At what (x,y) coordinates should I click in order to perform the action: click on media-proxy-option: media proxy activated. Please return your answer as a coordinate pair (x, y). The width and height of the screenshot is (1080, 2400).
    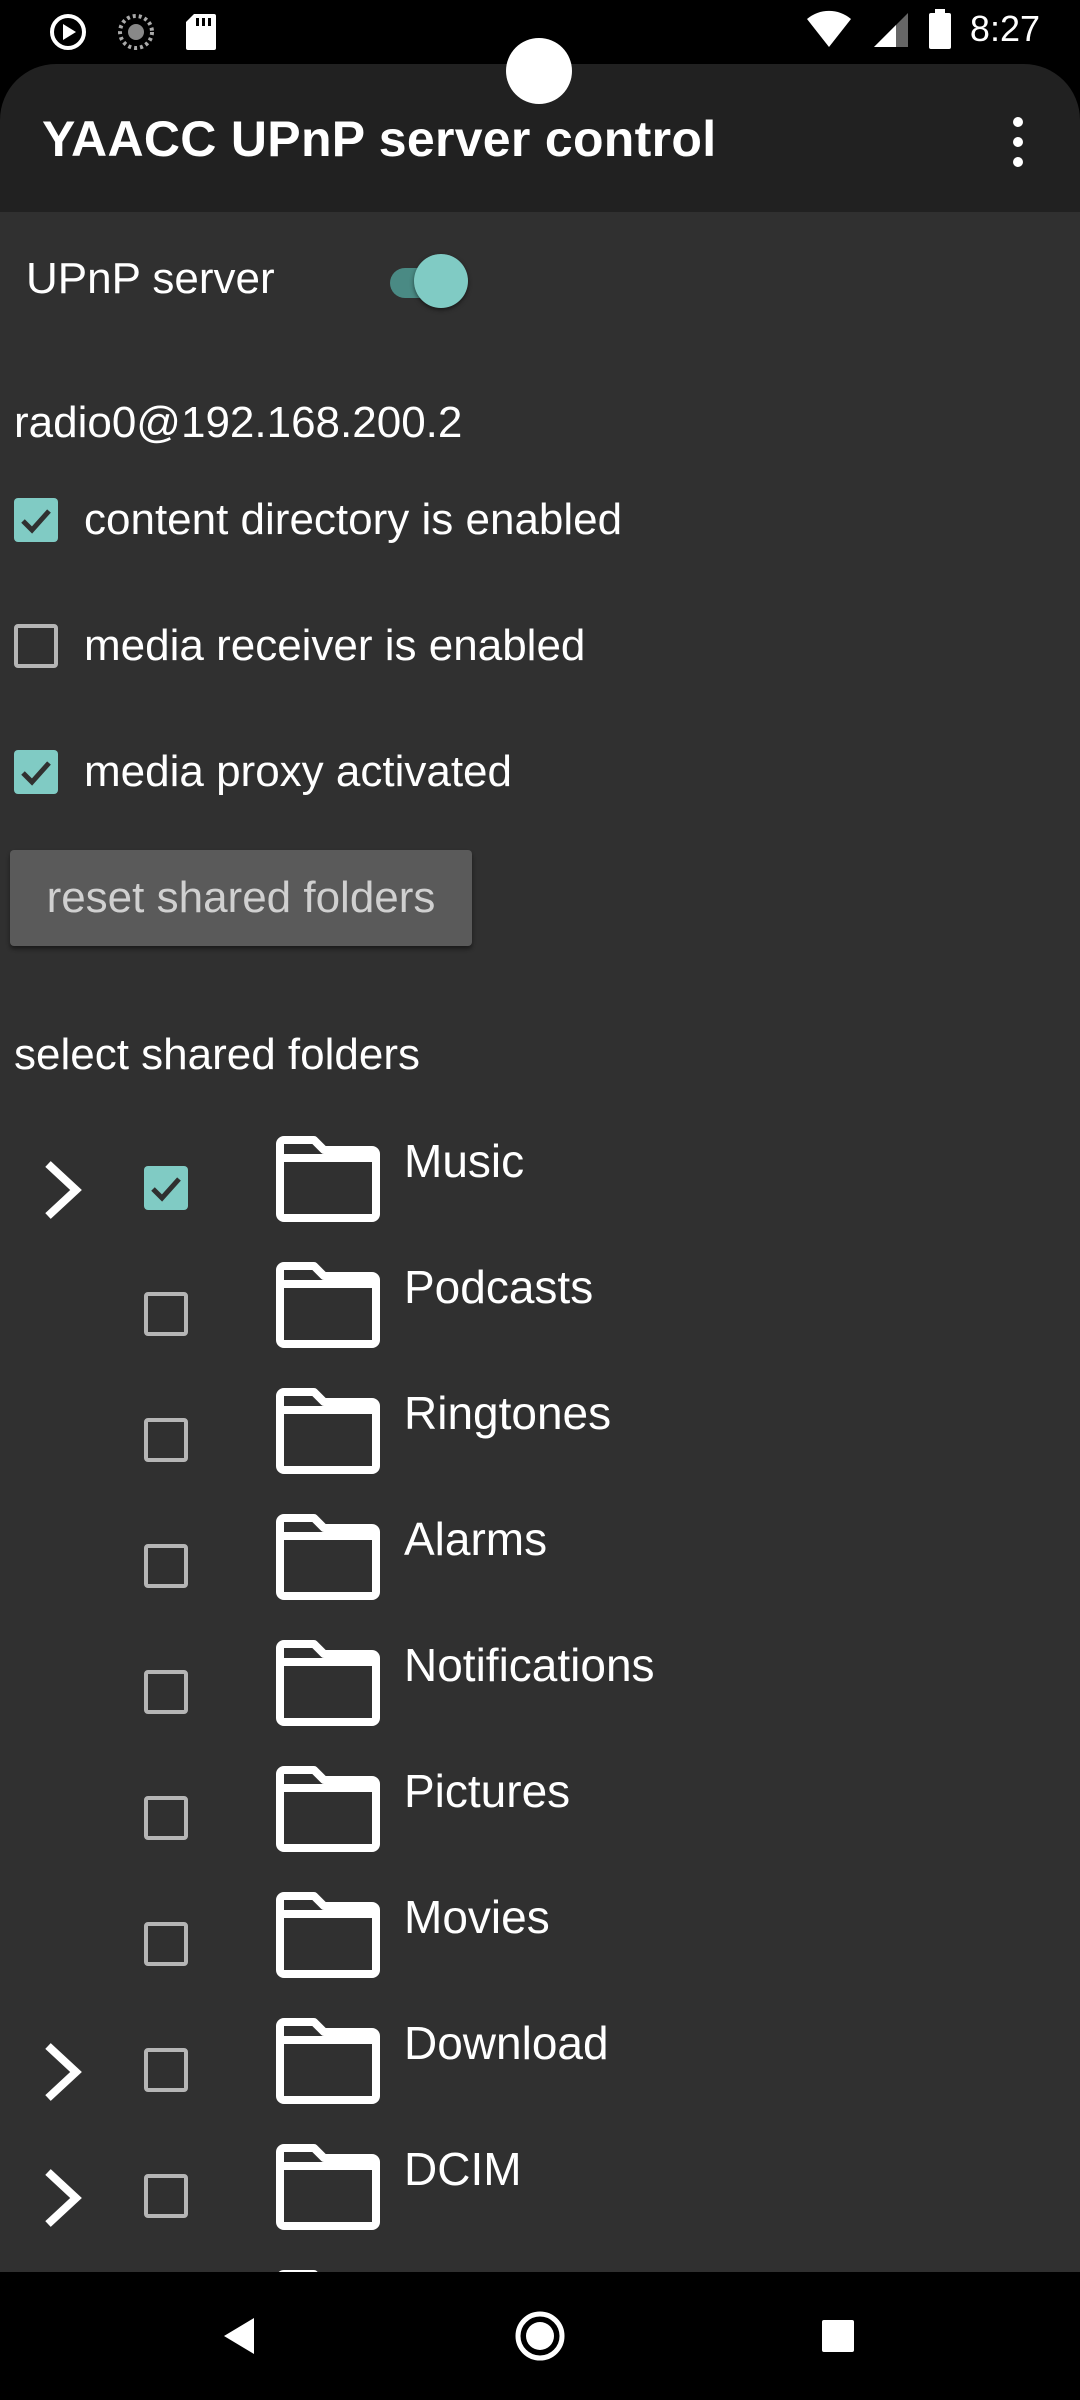
    Looking at the image, I should click on (263, 772).